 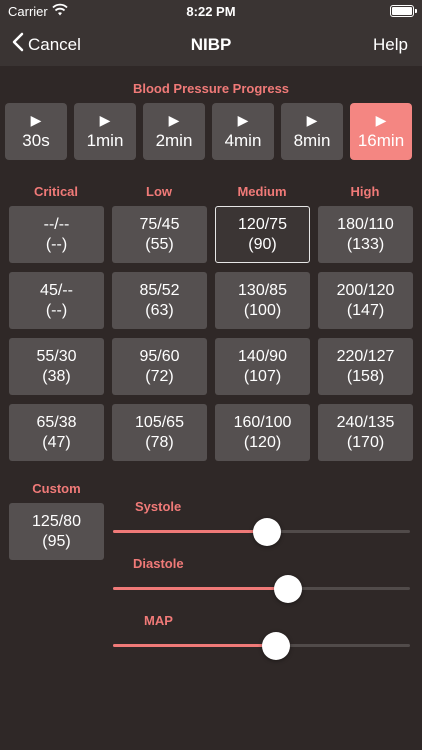 I want to click on preset-button: 200/120 (147), so click(x=365, y=300).